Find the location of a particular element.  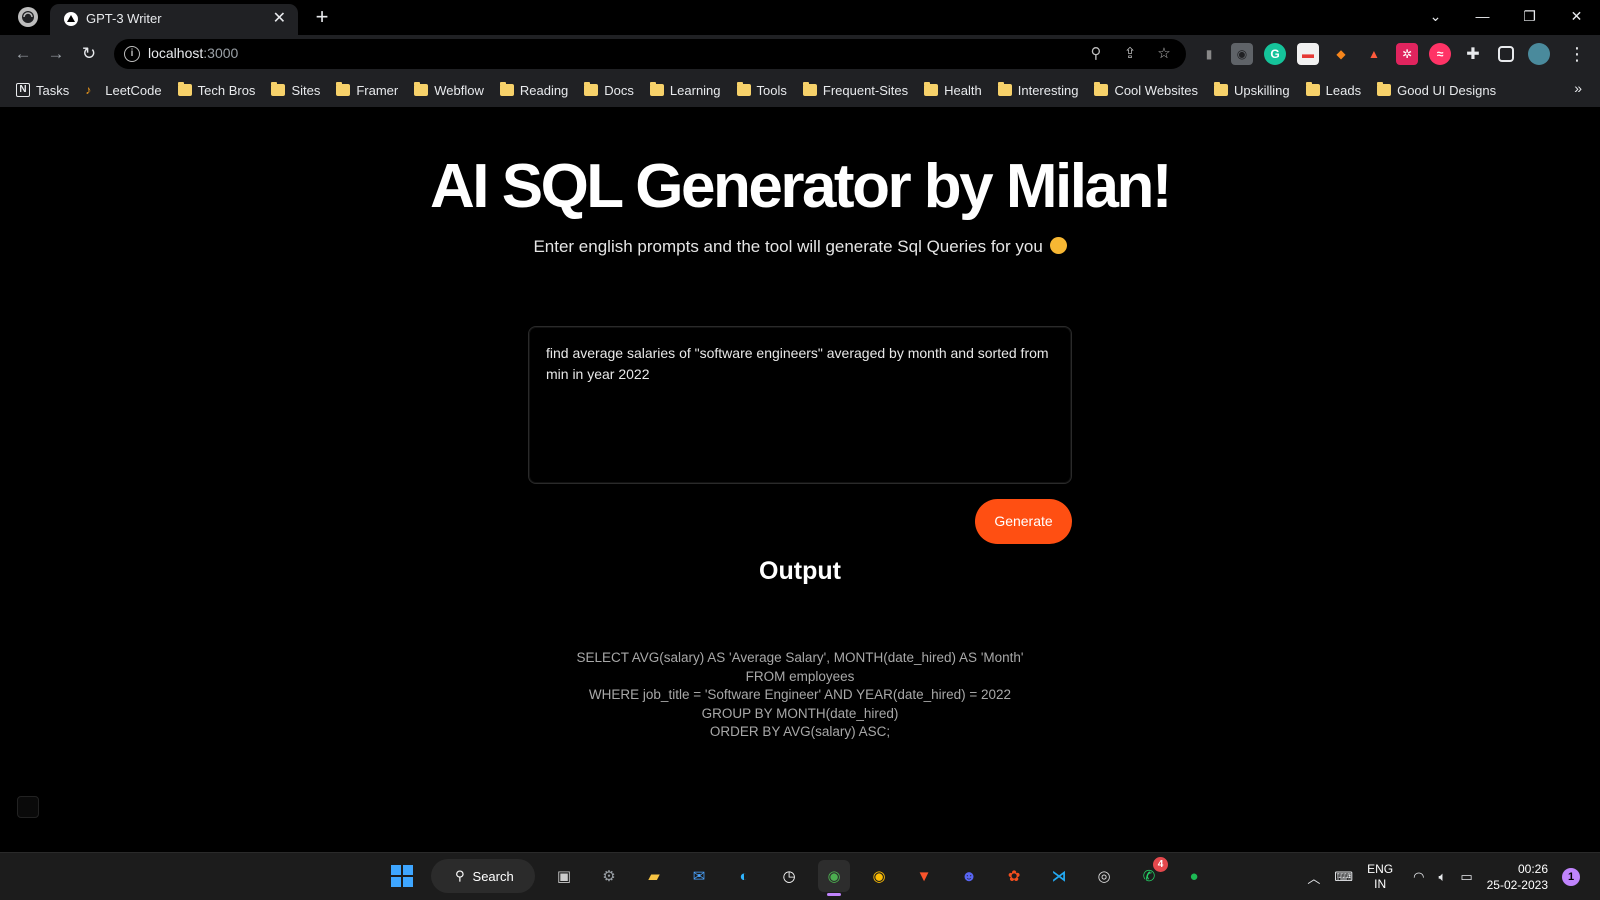

bookmark-folder: Health is located at coordinates (953, 90).